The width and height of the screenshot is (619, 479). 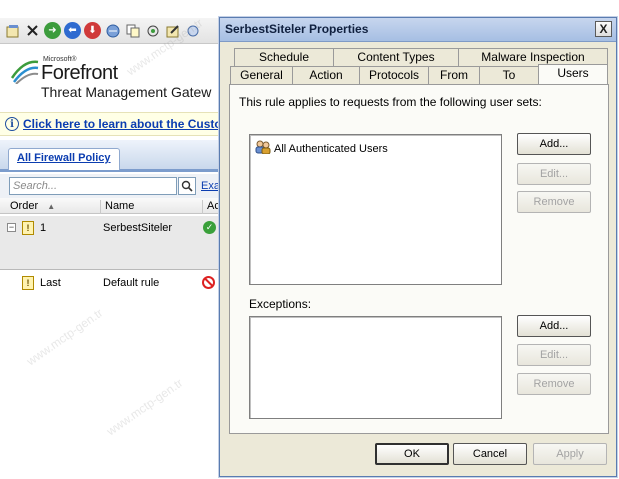 I want to click on back-icon: ⬅, so click(x=72, y=30).